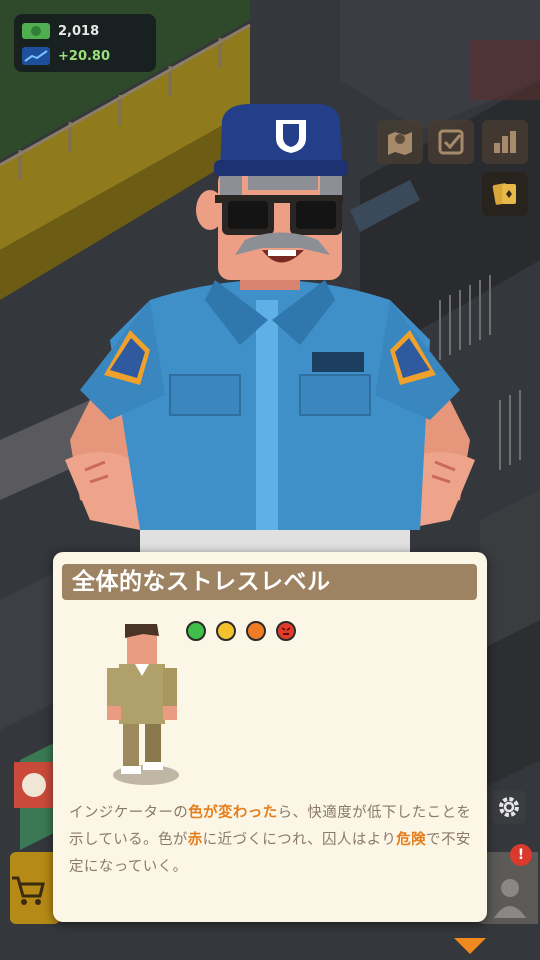  What do you see at coordinates (470, 946) in the screenshot?
I see `next-arrow-icon` at bounding box center [470, 946].